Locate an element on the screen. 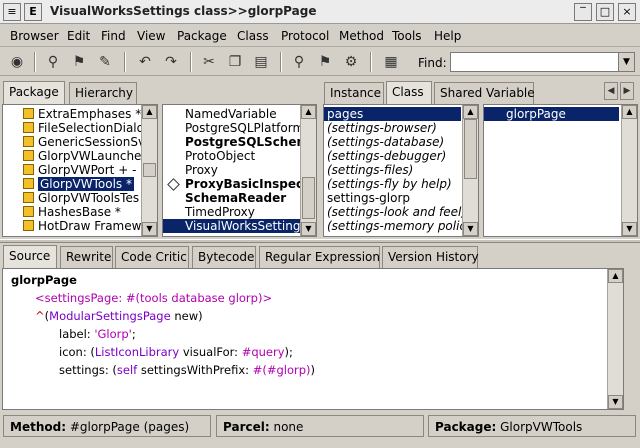 This screenshot has width=640, height=448. search-icon: ⚲ is located at coordinates (299, 62).